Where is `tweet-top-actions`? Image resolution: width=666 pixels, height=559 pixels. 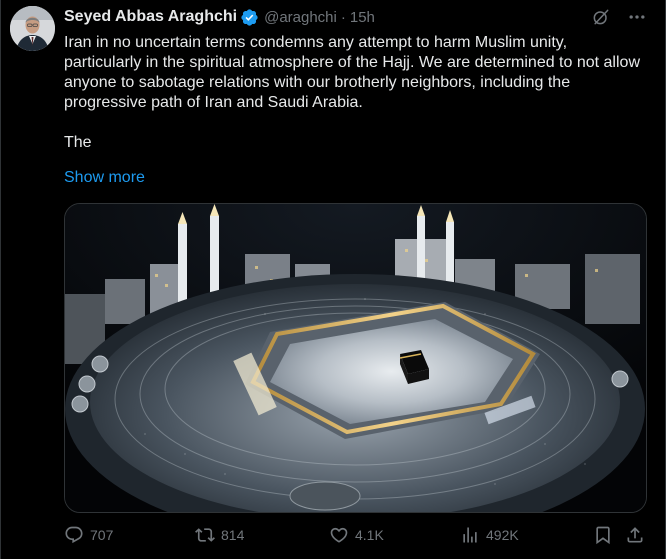 tweet-top-actions is located at coordinates (619, 17).